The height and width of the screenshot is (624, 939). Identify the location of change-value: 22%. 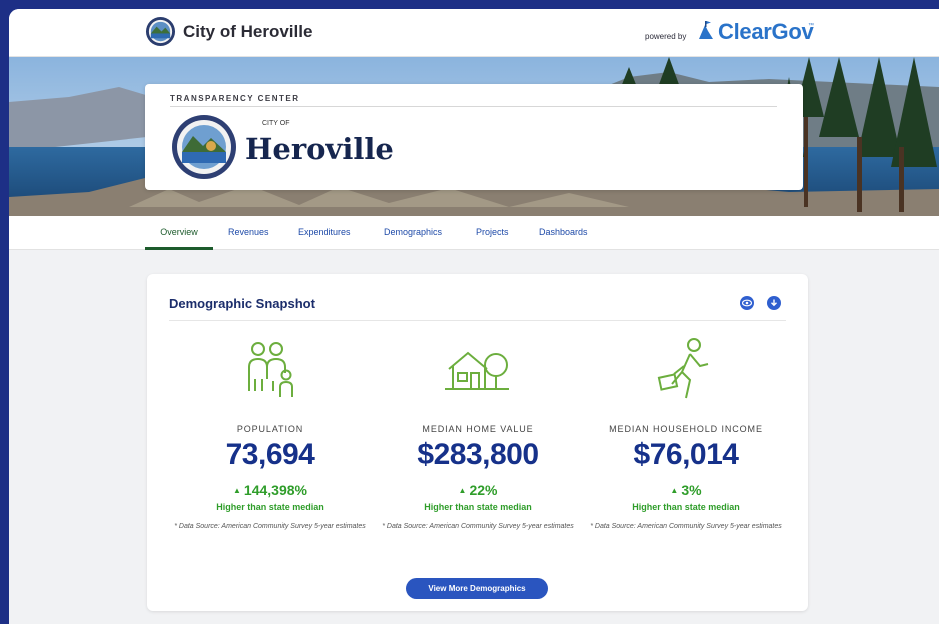
(483, 490).